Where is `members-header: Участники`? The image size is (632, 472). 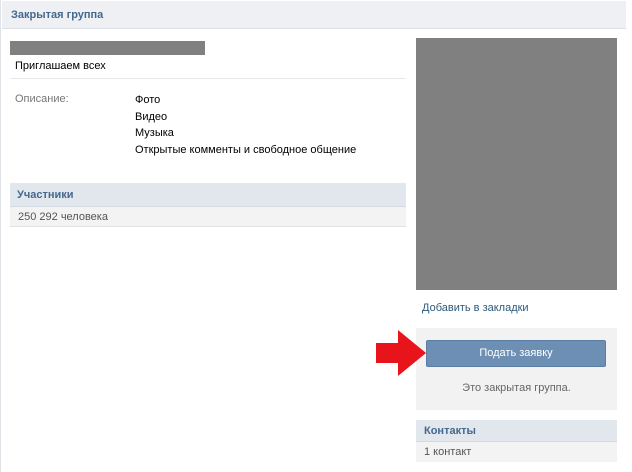 members-header: Участники is located at coordinates (208, 195).